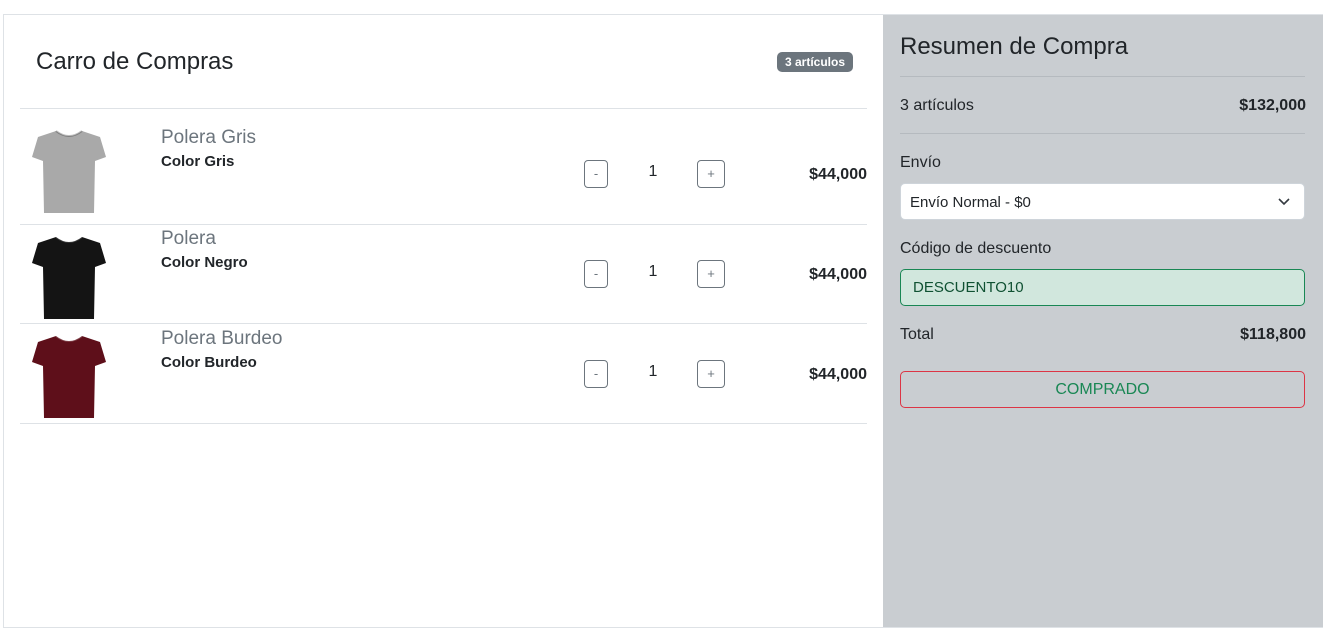  Describe the element at coordinates (815, 62) in the screenshot. I see `item-count-badge: 3 artículos` at that location.